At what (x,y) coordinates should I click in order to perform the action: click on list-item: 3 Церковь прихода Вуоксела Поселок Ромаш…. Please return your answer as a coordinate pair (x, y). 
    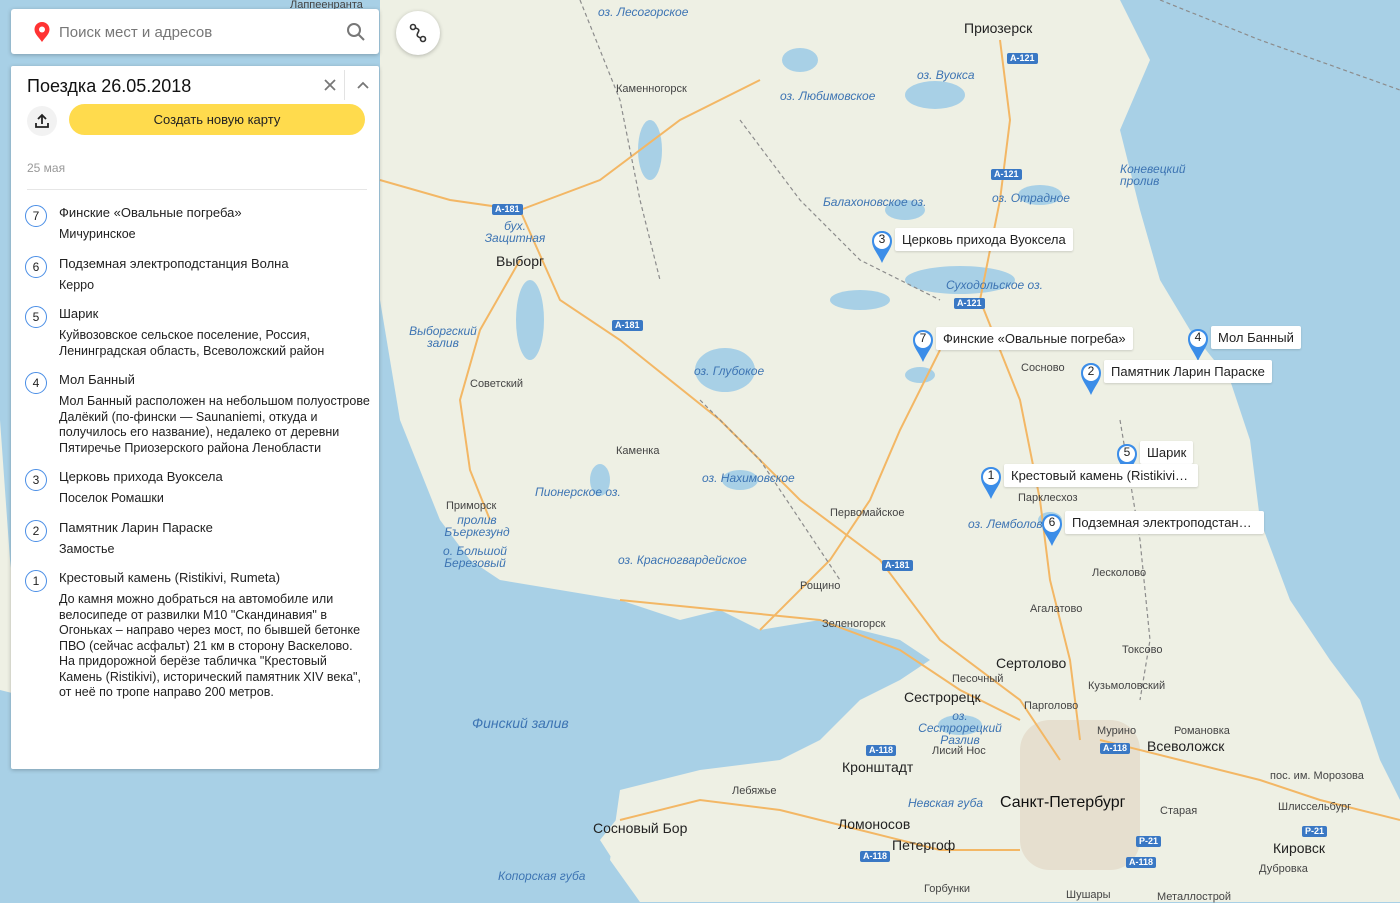
    Looking at the image, I should click on (195, 487).